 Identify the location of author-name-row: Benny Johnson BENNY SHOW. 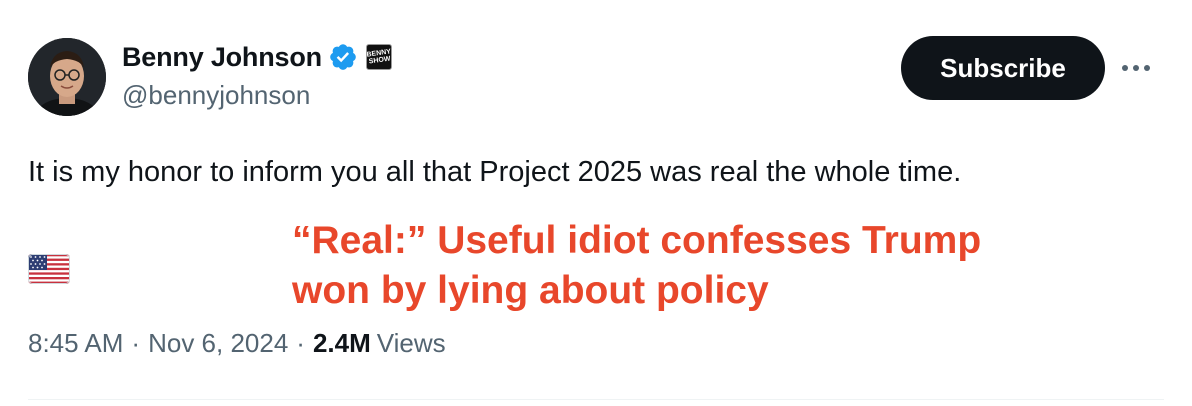
(257, 57).